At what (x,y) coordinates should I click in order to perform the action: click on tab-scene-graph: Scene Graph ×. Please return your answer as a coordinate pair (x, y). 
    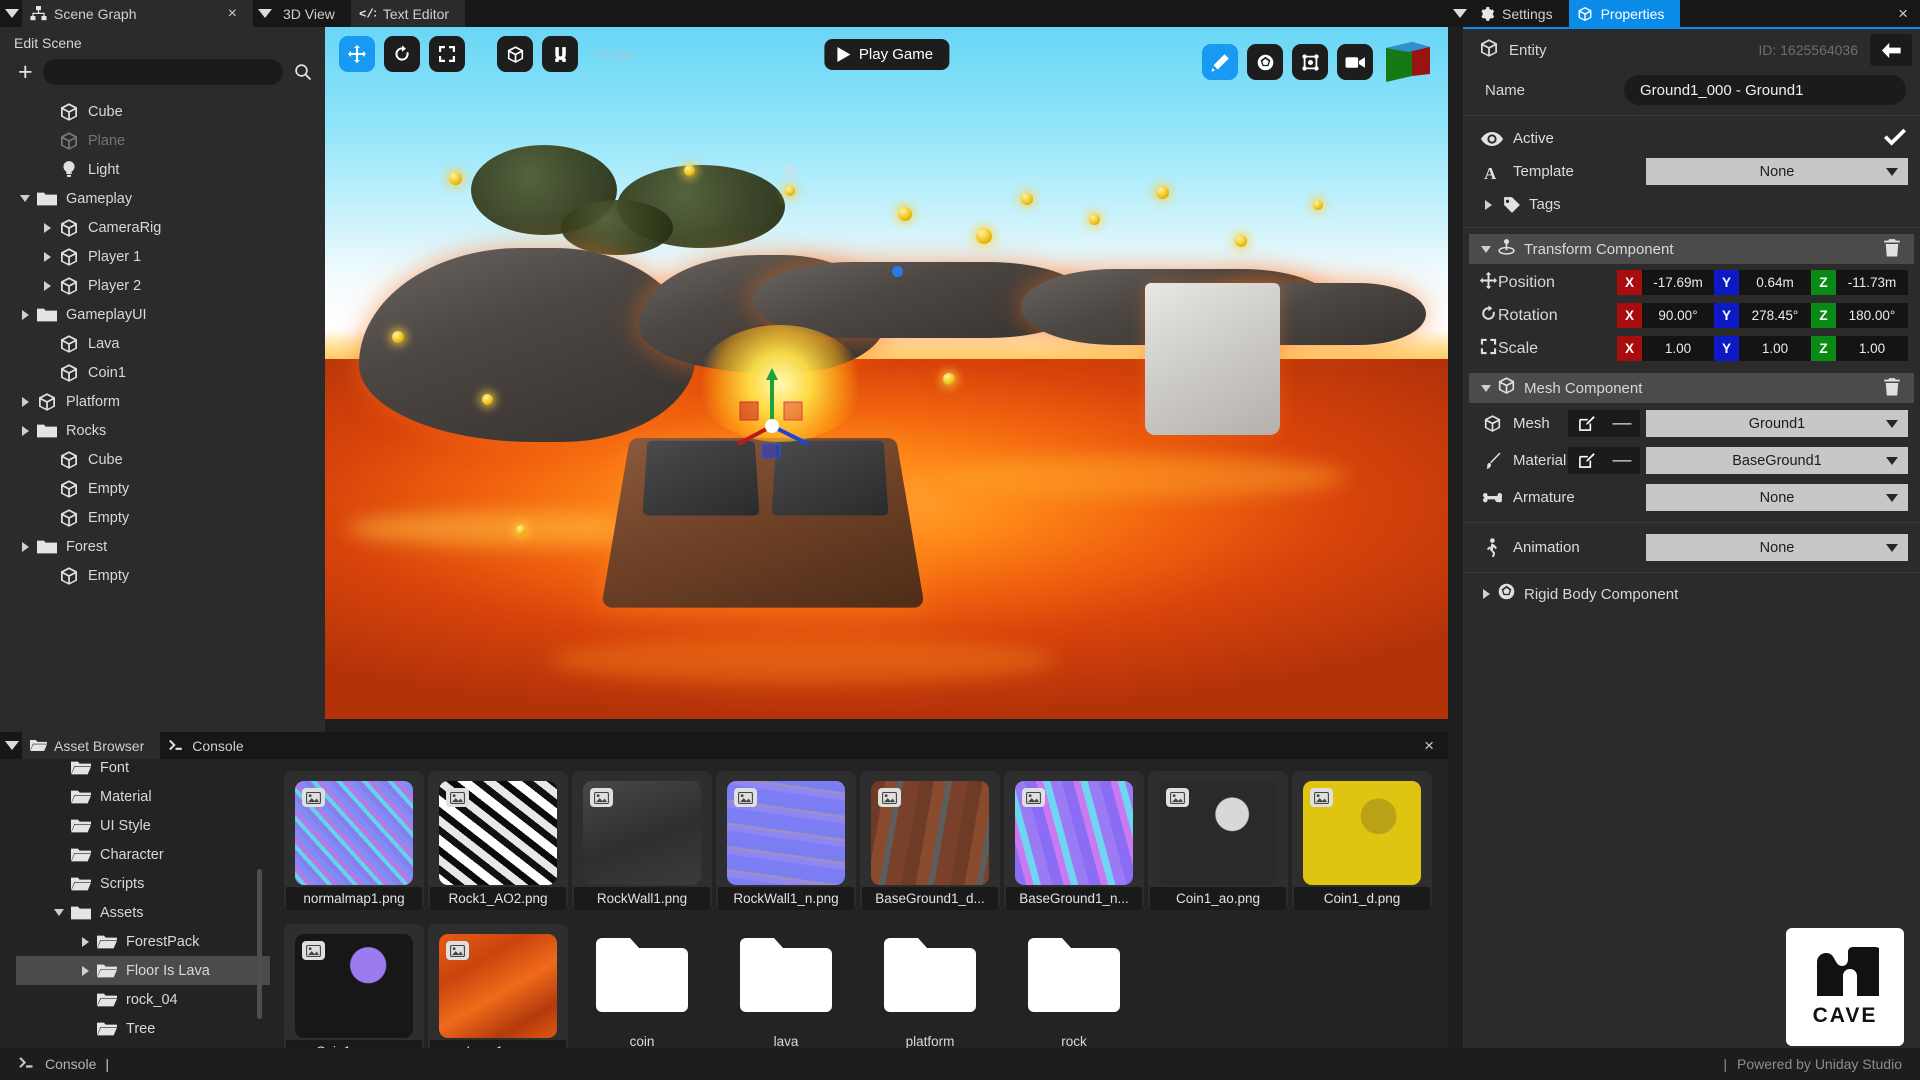
    Looking at the image, I should click on (137, 13).